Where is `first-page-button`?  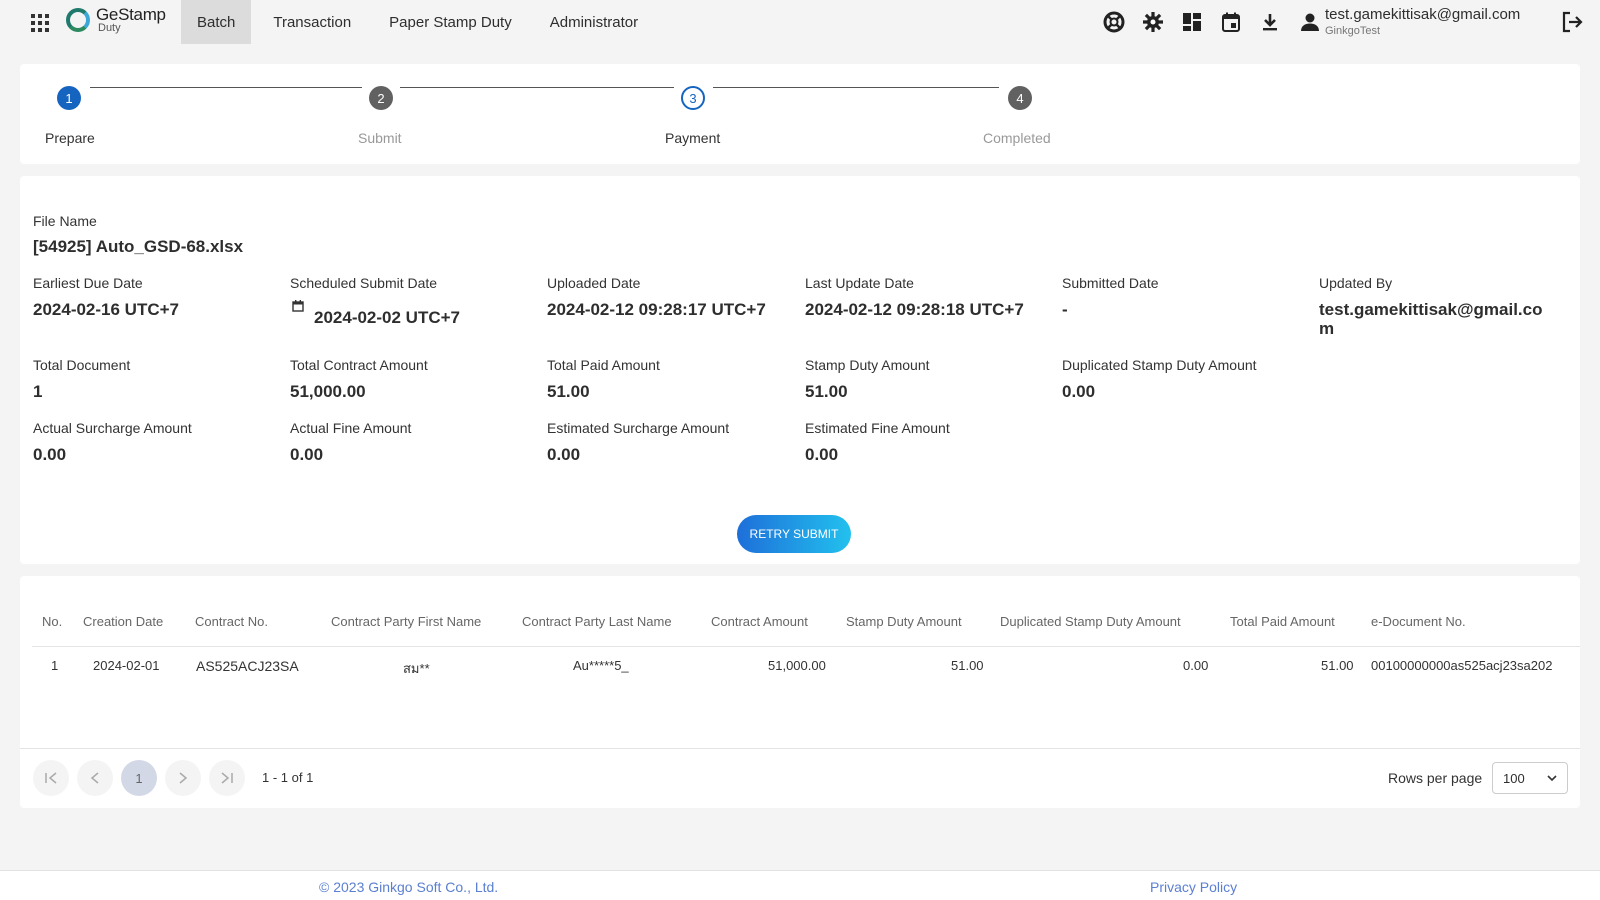 first-page-button is located at coordinates (51, 778).